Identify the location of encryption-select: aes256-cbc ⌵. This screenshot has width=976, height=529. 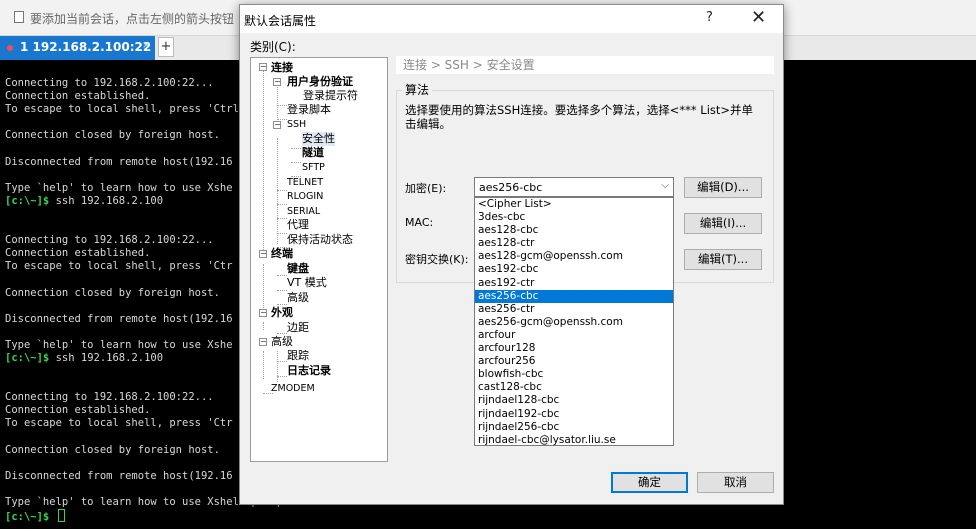
(574, 187).